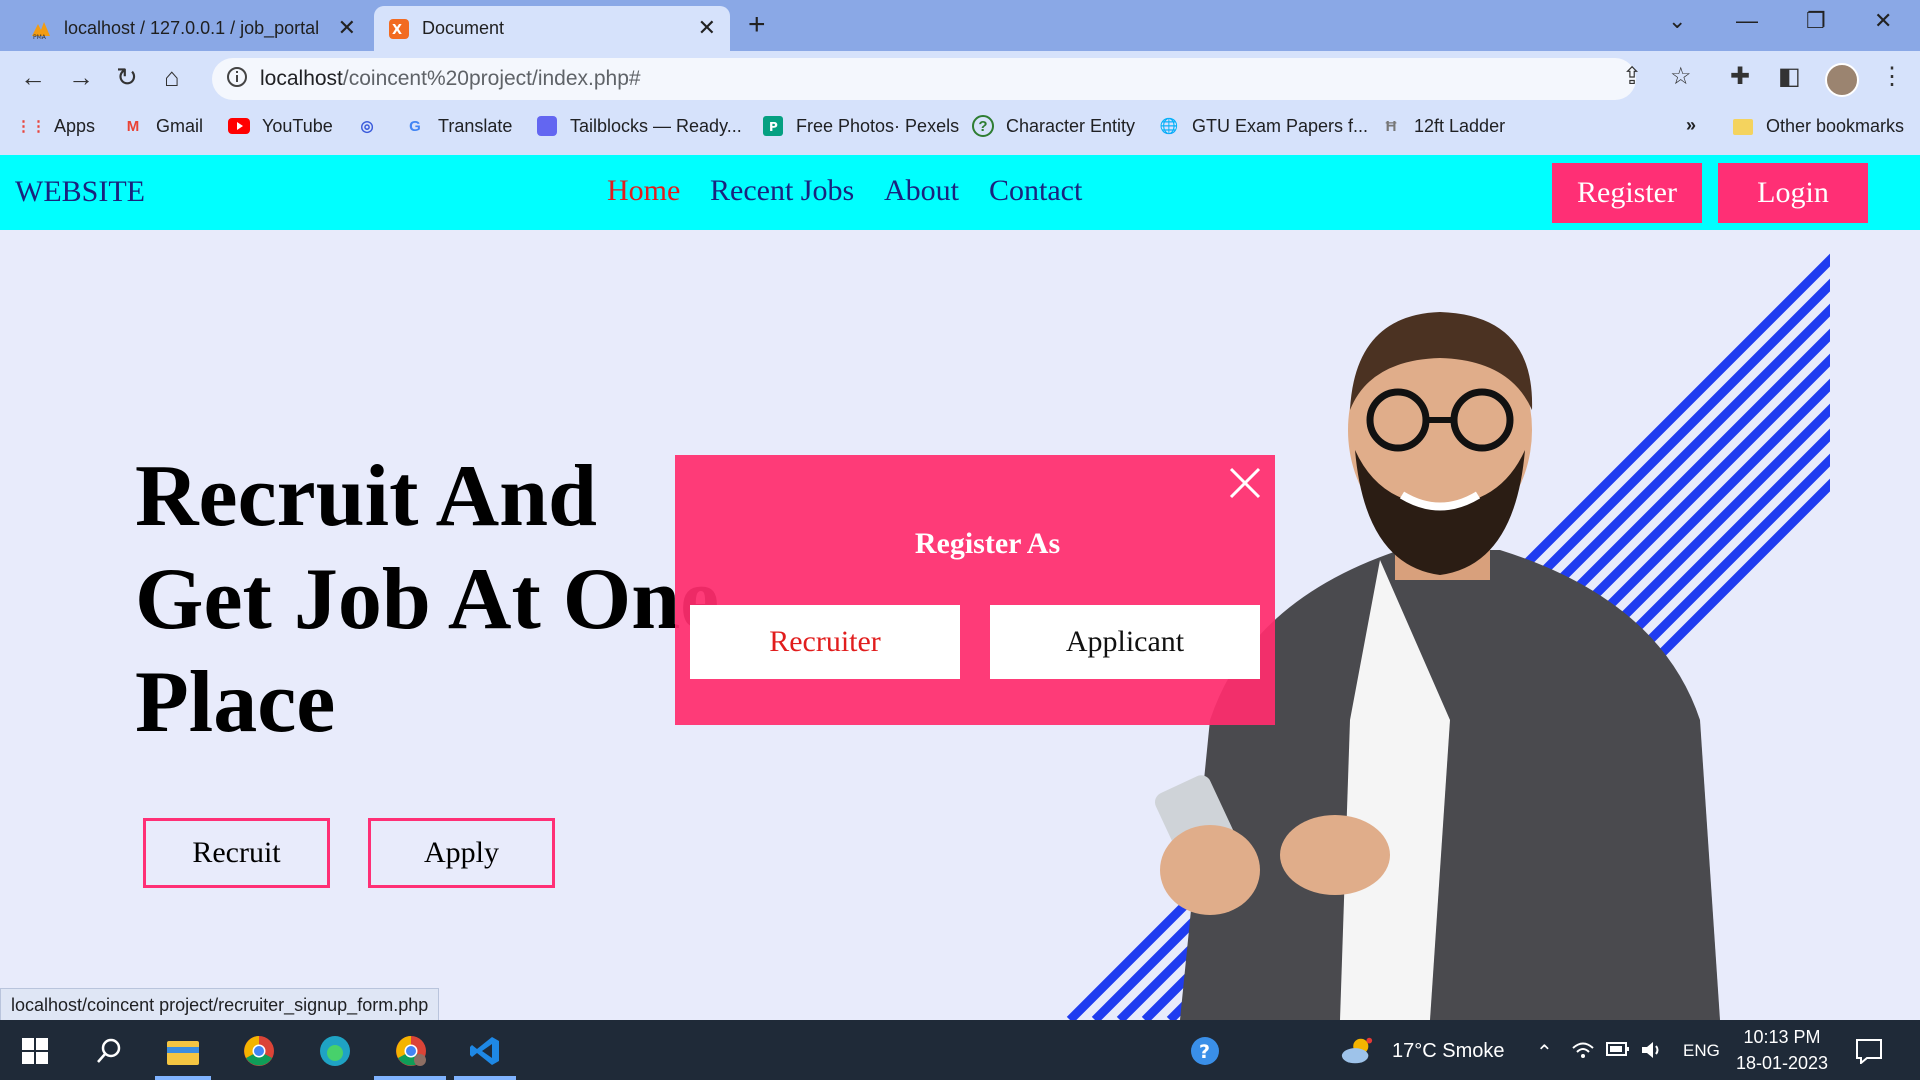 The image size is (1920, 1080). I want to click on edge-like-icon: ◎, so click(367, 126).